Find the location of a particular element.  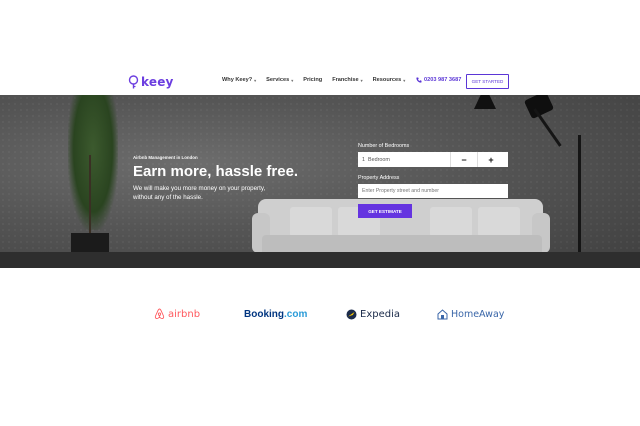

nav-label: Services is located at coordinates (278, 80).